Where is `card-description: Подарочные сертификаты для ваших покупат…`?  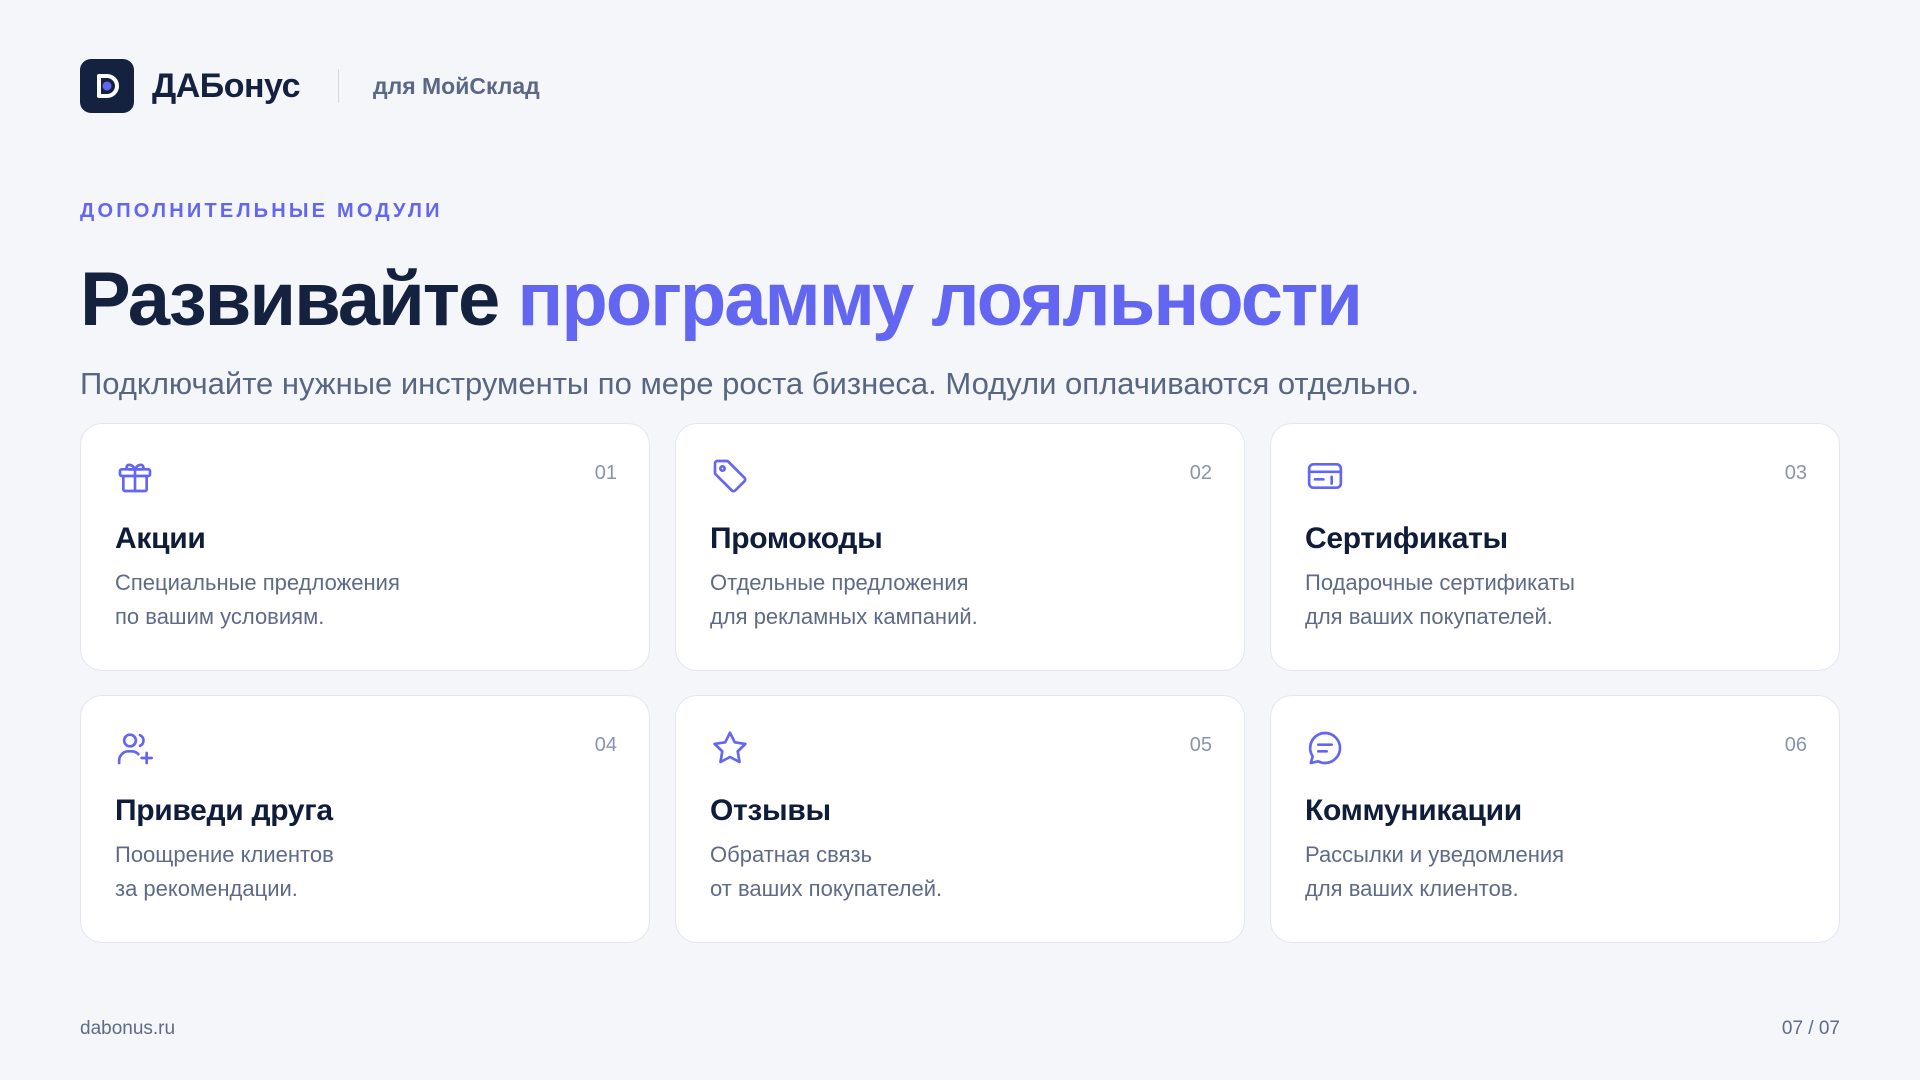 card-description: Подарочные сертификаты для ваших покупат… is located at coordinates (1555, 600).